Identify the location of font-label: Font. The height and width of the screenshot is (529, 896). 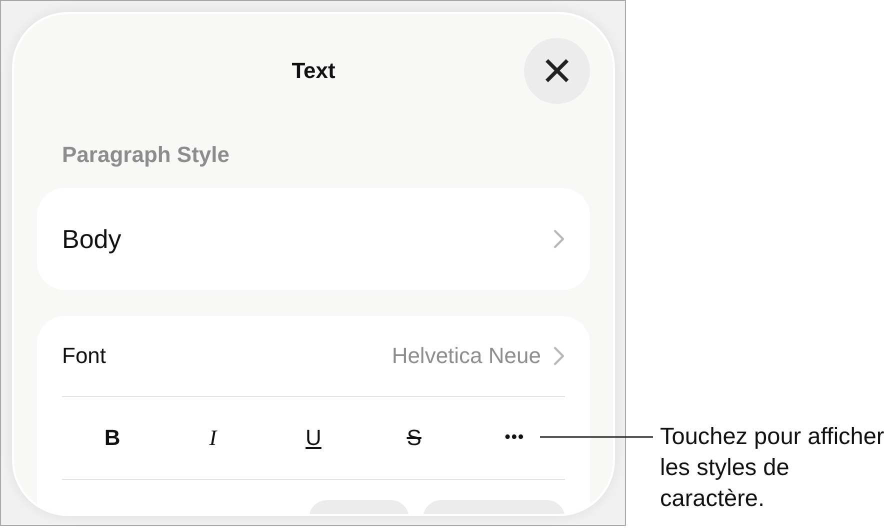
(85, 356).